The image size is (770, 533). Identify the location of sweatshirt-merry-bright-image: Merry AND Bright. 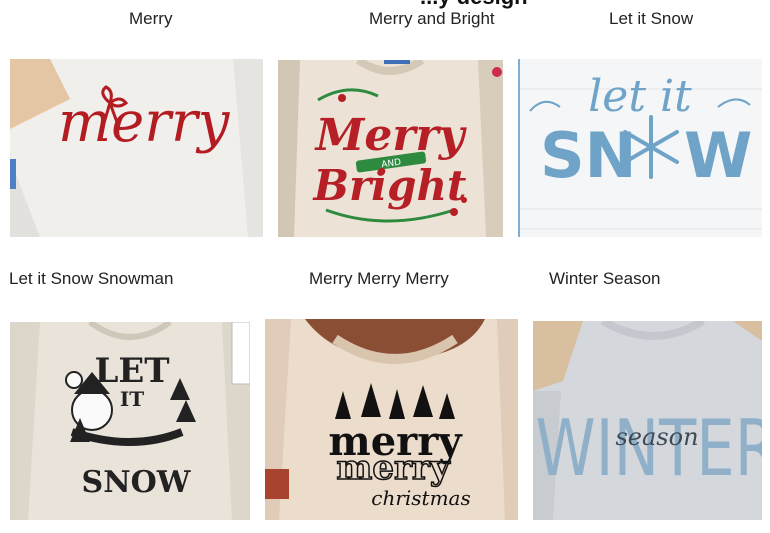
(390, 148).